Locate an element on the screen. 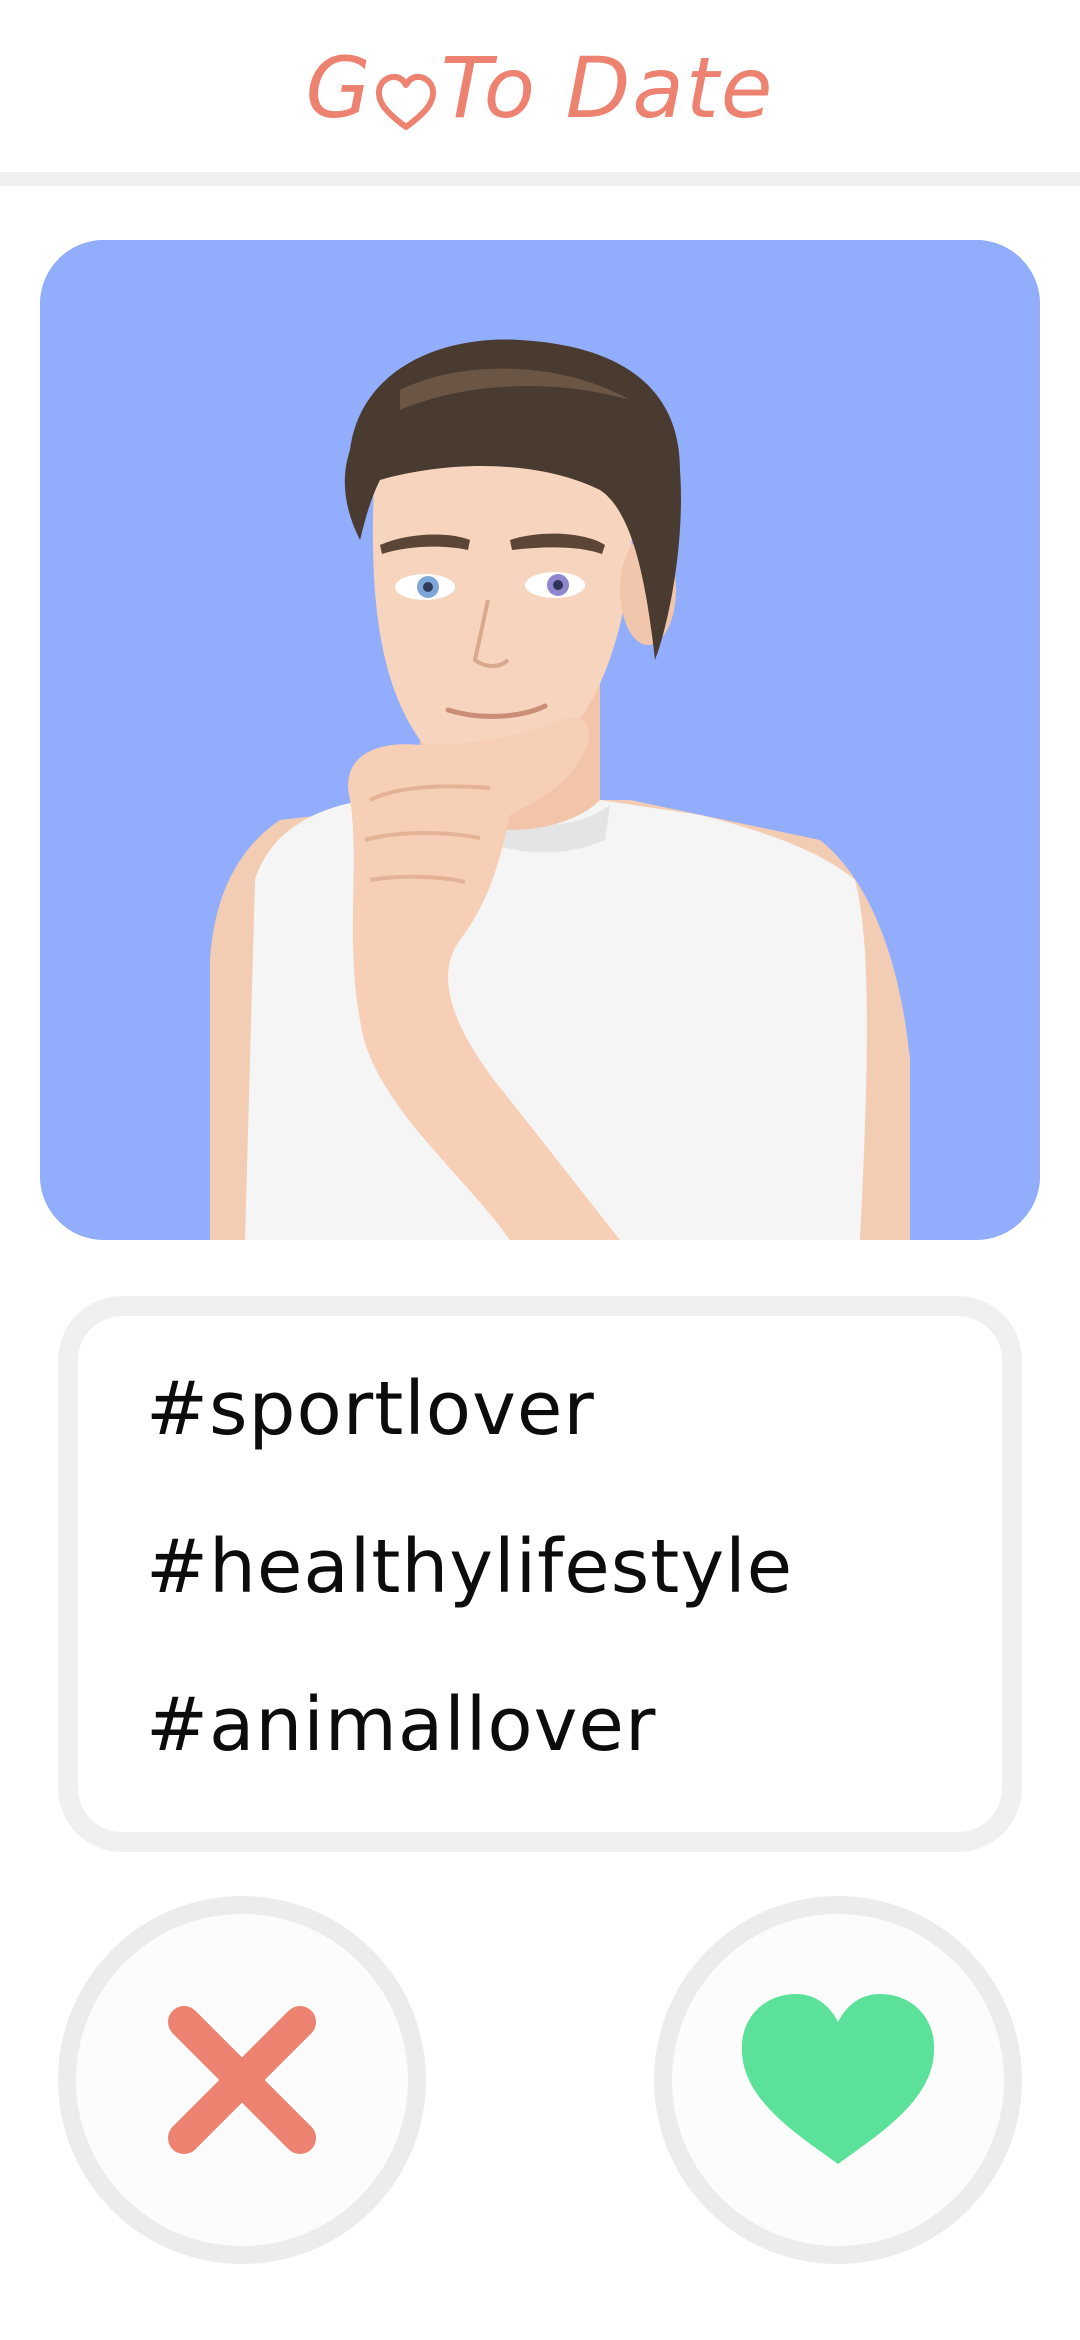 Image resolution: width=1080 pixels, height=2340 pixels. heart-outline-icon is located at coordinates (406, 96).